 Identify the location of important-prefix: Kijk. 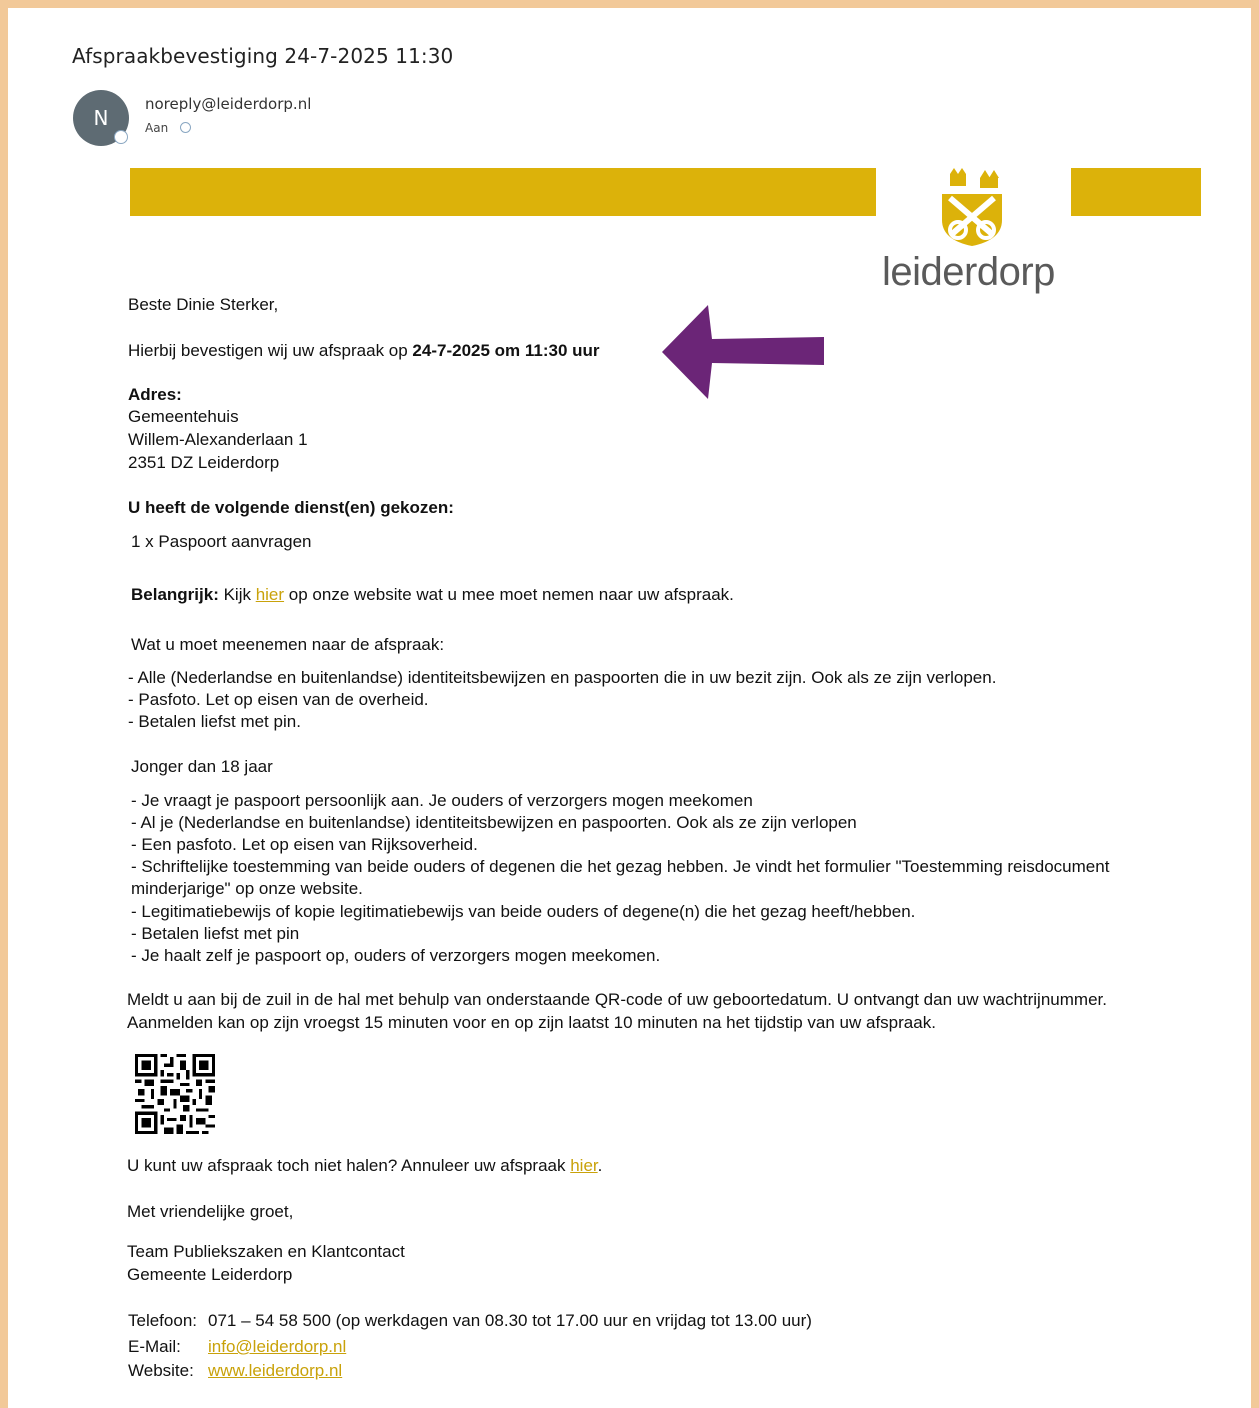
(237, 594).